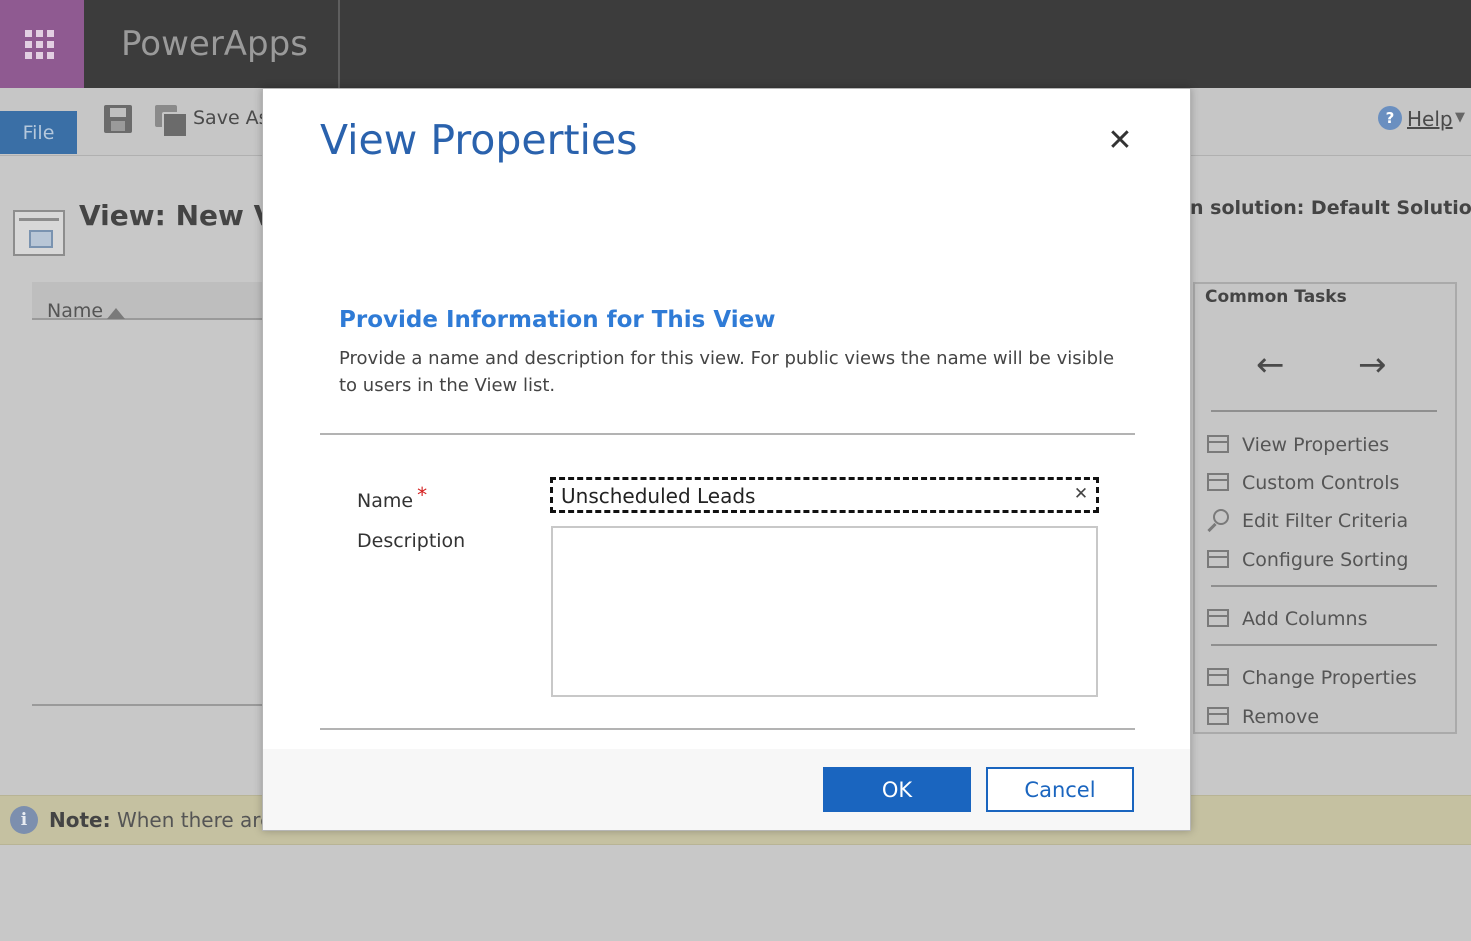 The height and width of the screenshot is (941, 1471). Describe the element at coordinates (214, 44) in the screenshot. I see `app-title: PowerApps` at that location.